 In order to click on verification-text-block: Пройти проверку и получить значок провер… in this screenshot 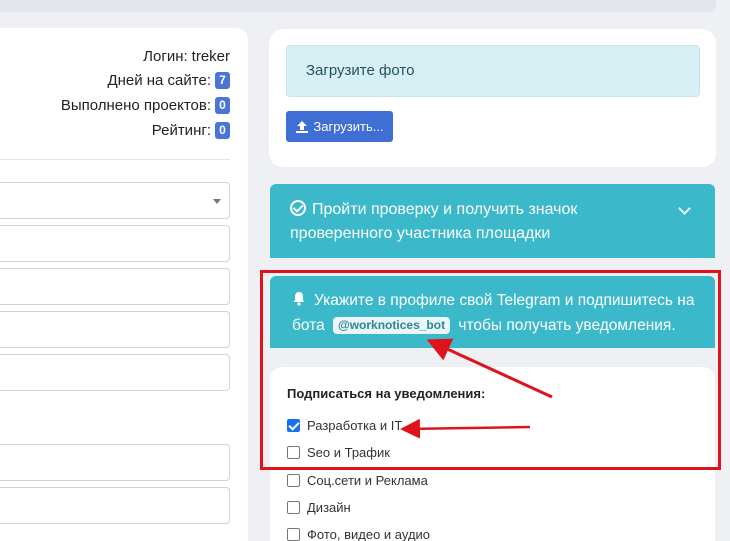, I will do `click(480, 222)`.